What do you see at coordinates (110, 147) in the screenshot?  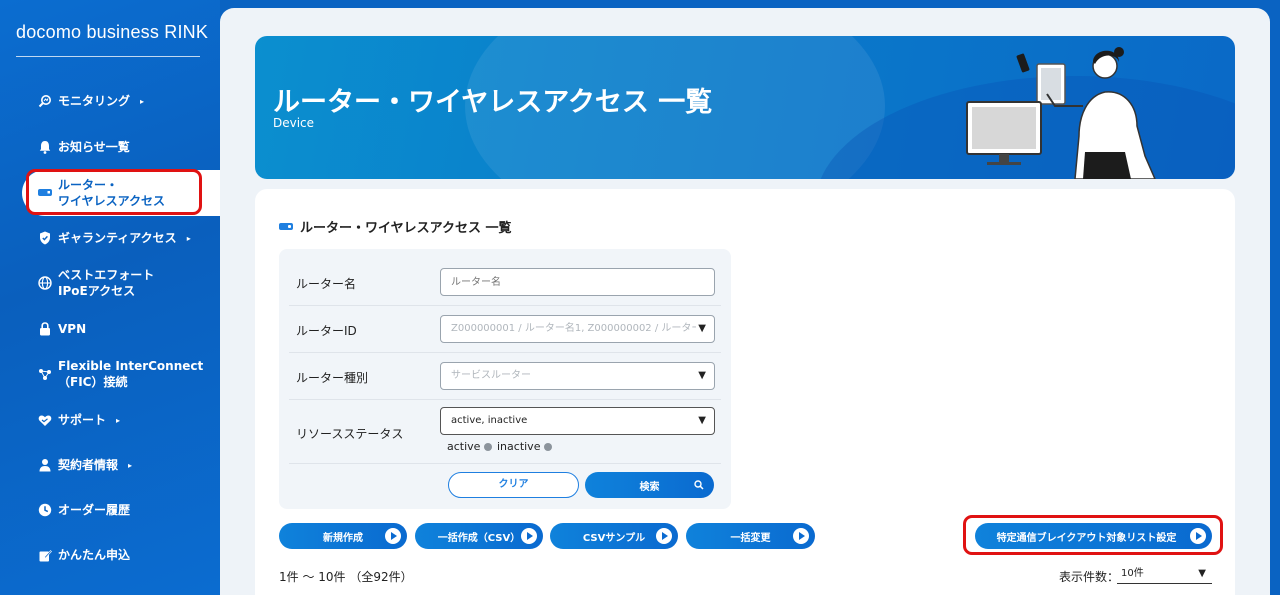 I see `sidebar-item-notices: お知らせ一覧` at bounding box center [110, 147].